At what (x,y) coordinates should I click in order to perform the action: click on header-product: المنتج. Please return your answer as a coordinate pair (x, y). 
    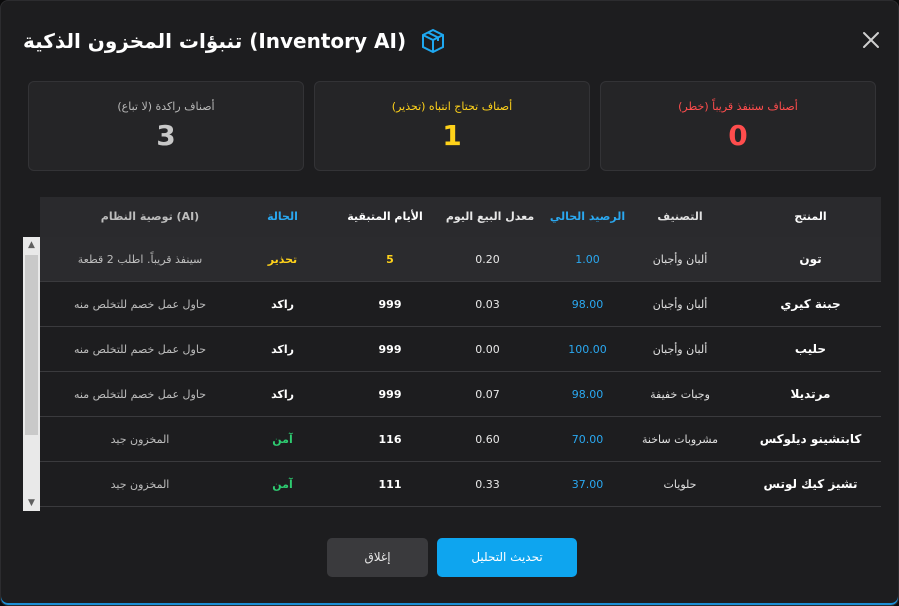
    Looking at the image, I should click on (810, 217).